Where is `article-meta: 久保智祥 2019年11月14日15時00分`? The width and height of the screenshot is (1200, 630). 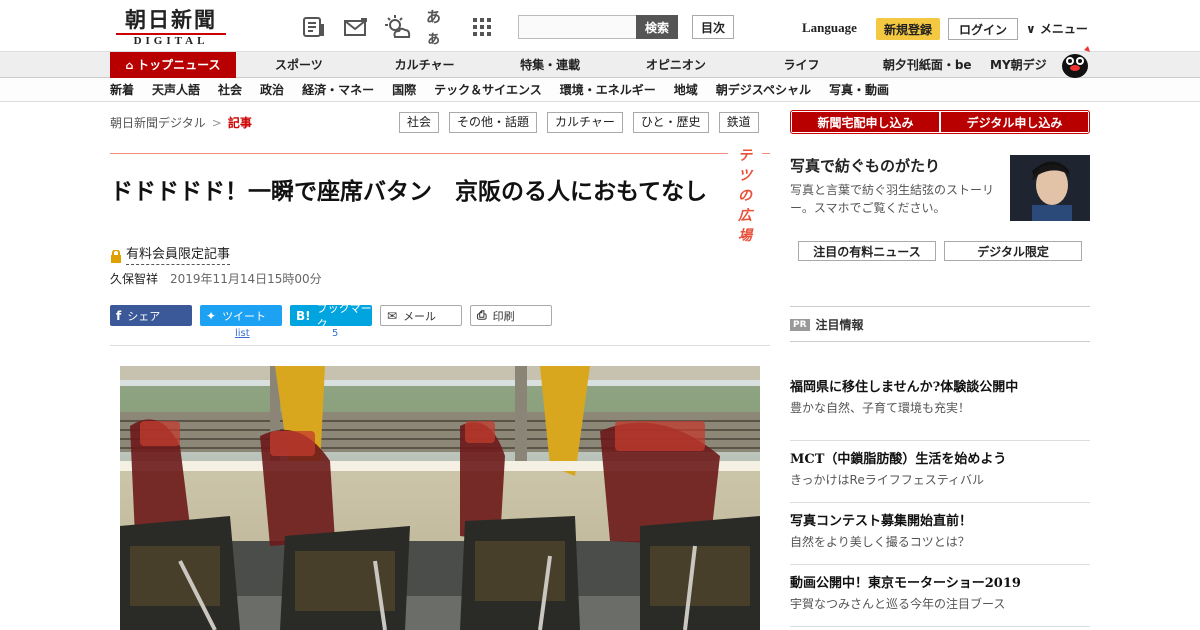 article-meta: 久保智祥 2019年11月14日15時00分 is located at coordinates (216, 279).